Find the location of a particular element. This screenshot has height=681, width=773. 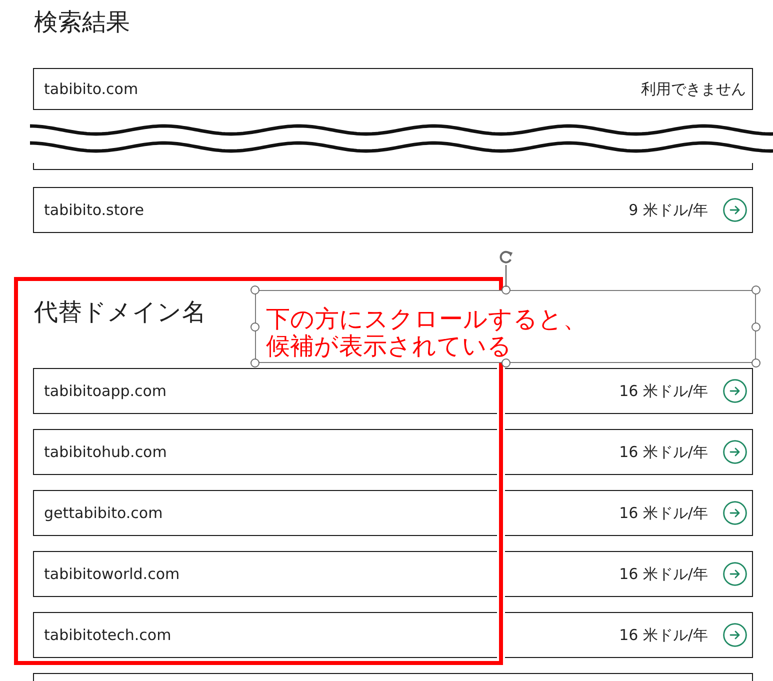

domain-row: tabibitotech.com 16 米ドル/年 is located at coordinates (393, 635).